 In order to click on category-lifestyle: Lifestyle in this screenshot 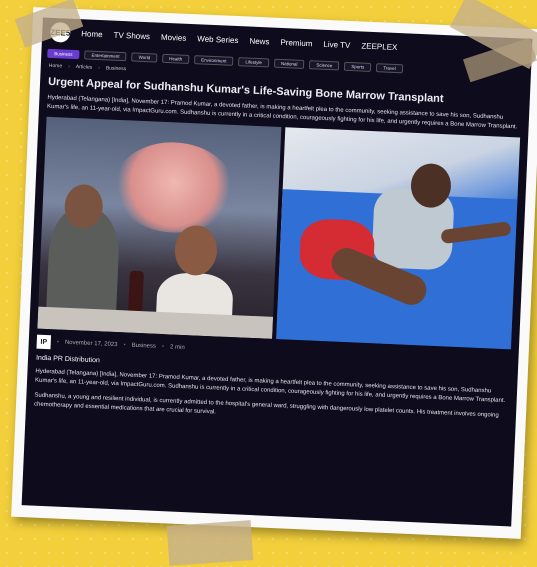, I will do `click(254, 61)`.